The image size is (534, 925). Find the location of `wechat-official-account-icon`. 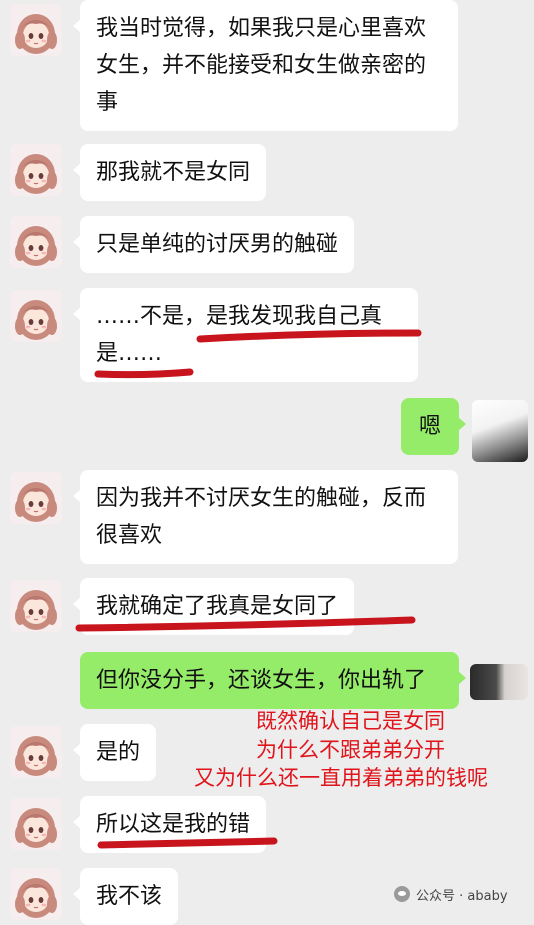

wechat-official-account-icon is located at coordinates (402, 894).